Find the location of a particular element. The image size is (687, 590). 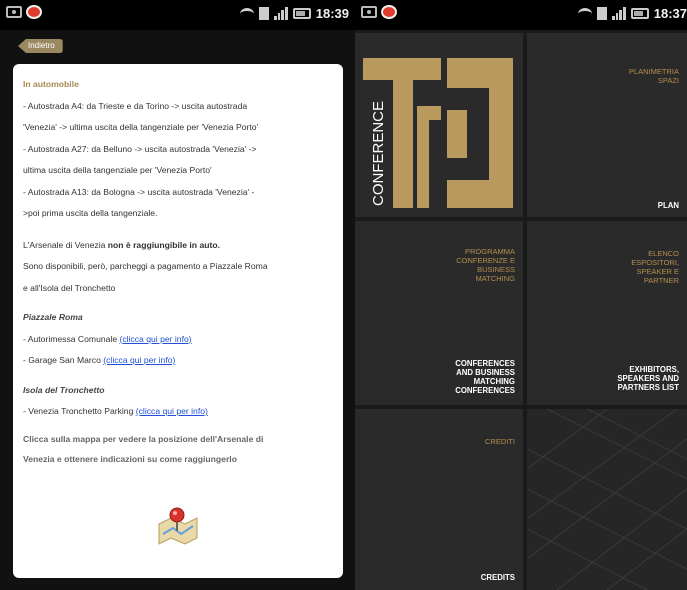

section-title-piazzale-roma: Piazzale Roma is located at coordinates (53, 317).